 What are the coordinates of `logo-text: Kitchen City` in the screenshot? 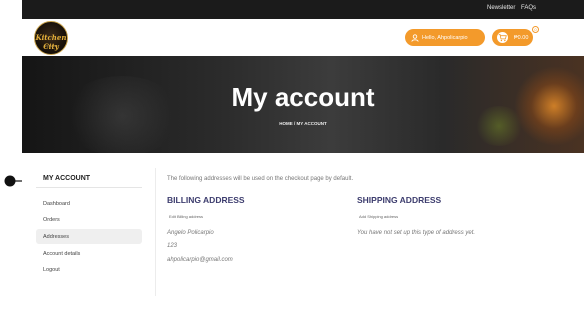 It's located at (51, 42).